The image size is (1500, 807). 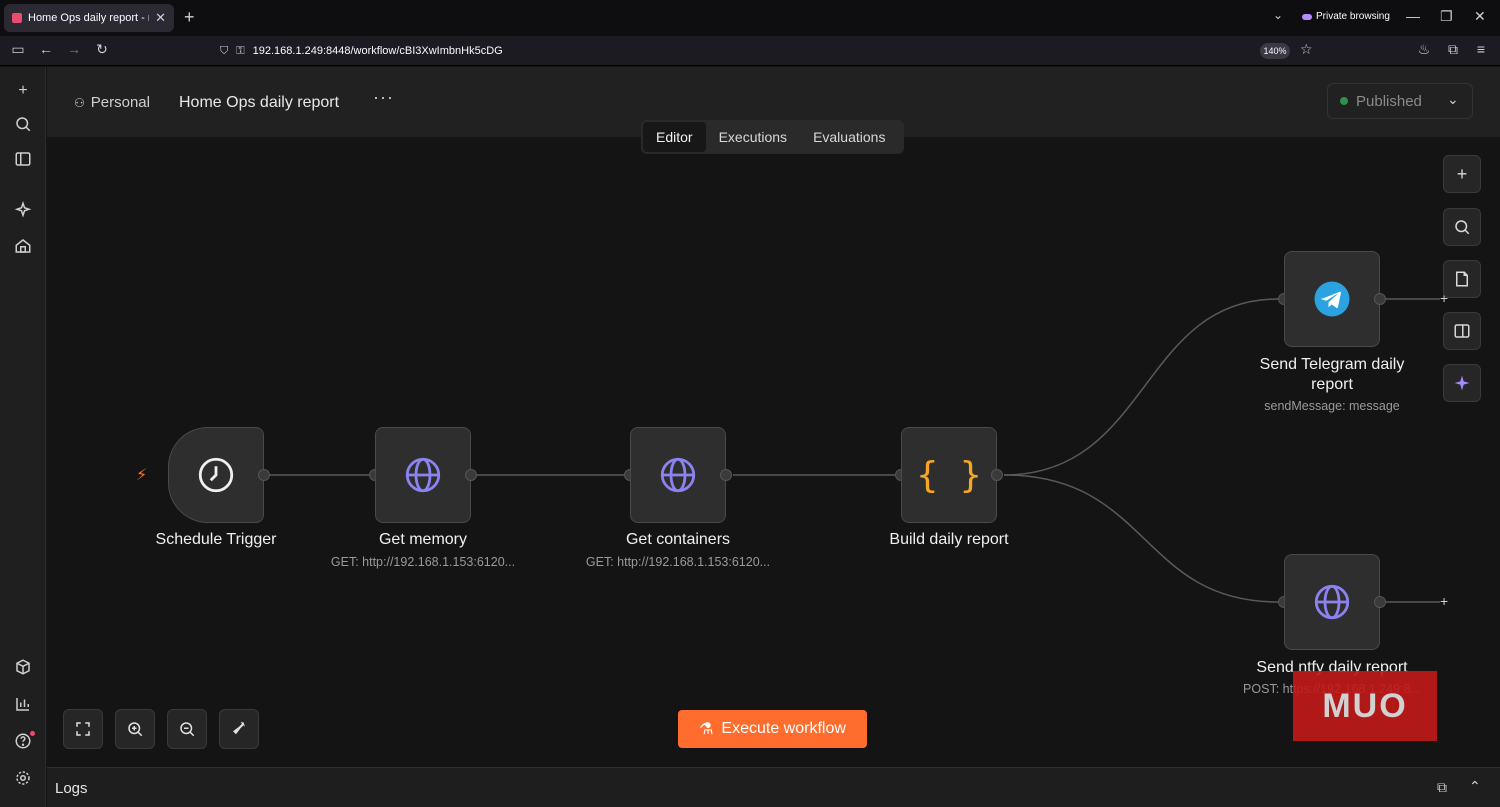 What do you see at coordinates (23, 779) in the screenshot?
I see `settings-gear-icon` at bounding box center [23, 779].